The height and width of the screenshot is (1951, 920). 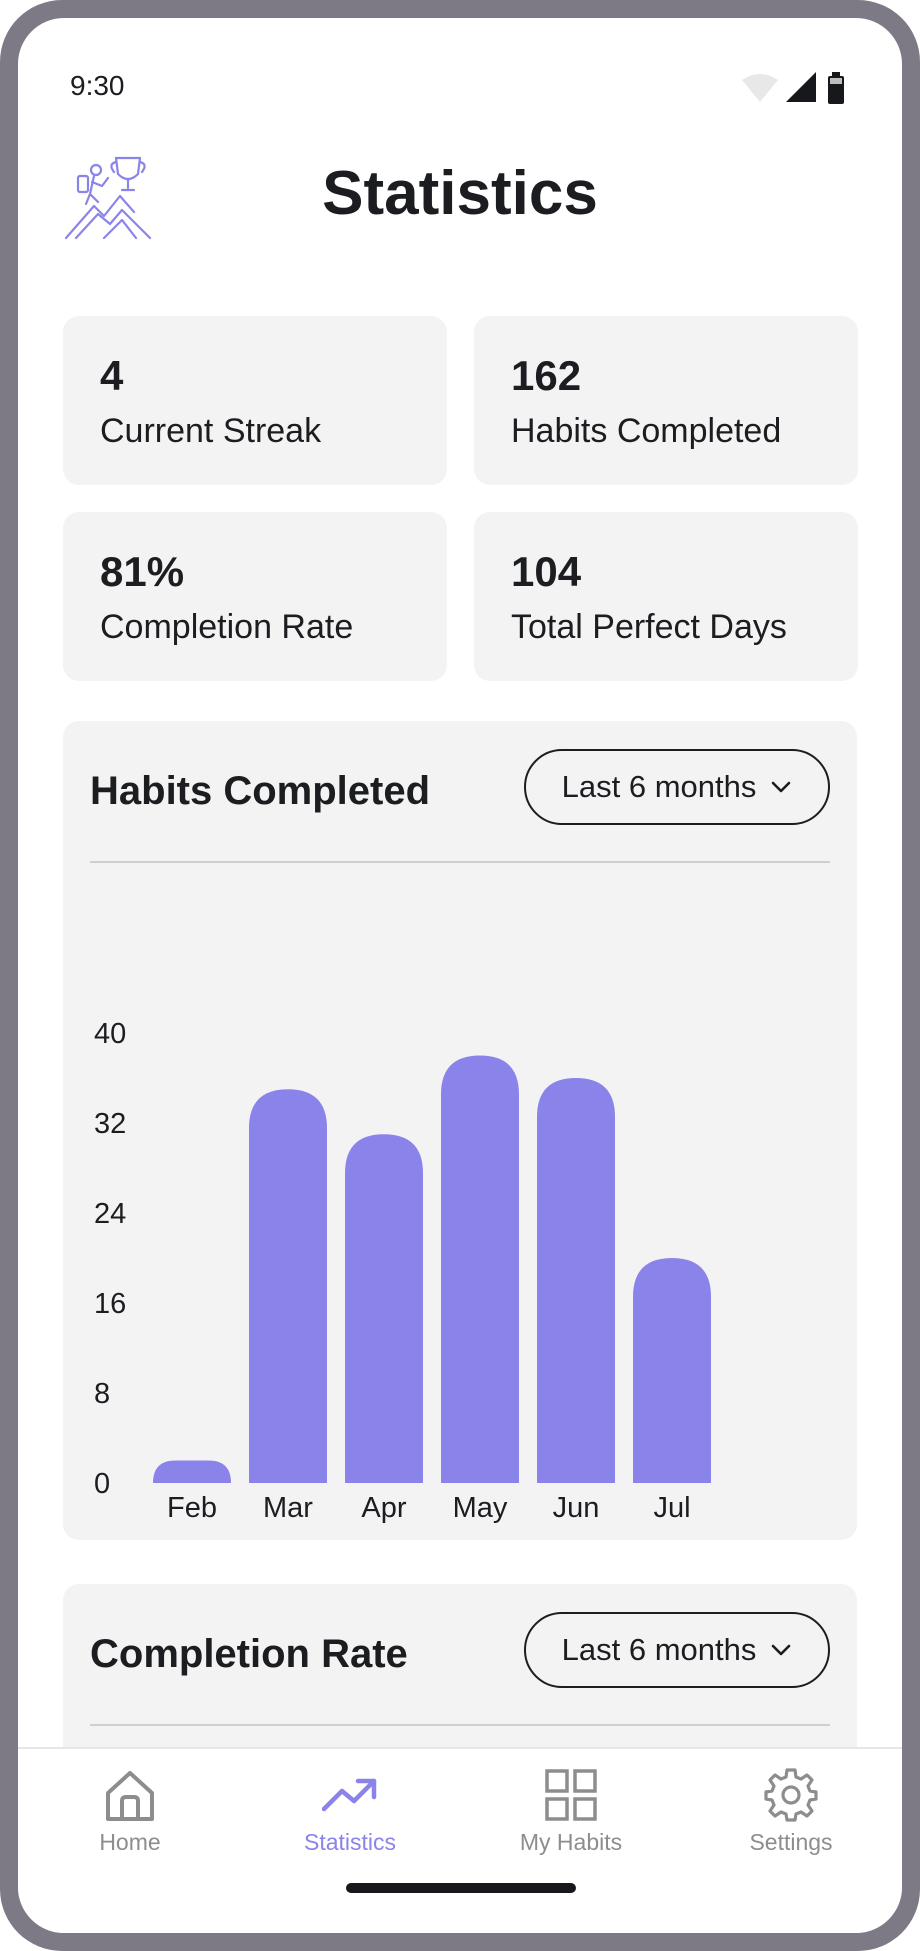 I want to click on bar-jun, so click(x=576, y=1280).